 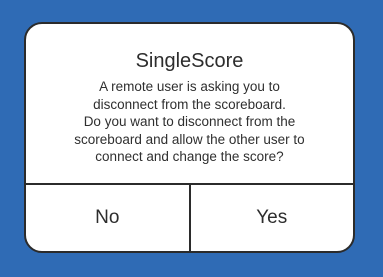 What do you see at coordinates (189, 156) in the screenshot?
I see `message-line: connect and change the score?` at bounding box center [189, 156].